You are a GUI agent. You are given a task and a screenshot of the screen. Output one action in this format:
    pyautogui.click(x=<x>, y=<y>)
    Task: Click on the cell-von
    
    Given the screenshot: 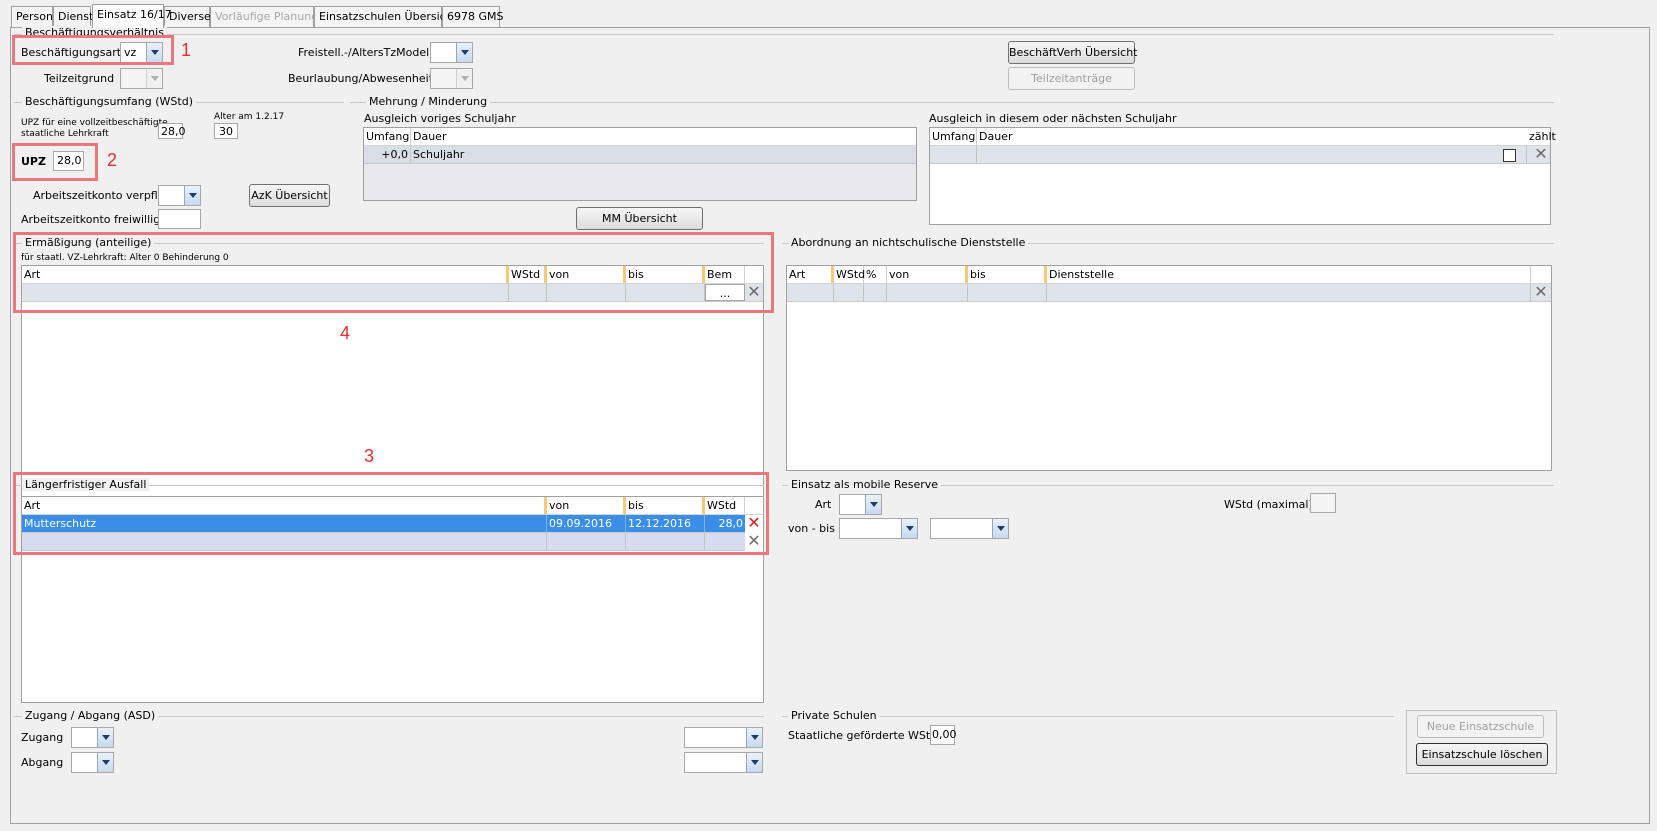 What is the action you would take?
    pyautogui.click(x=927, y=292)
    